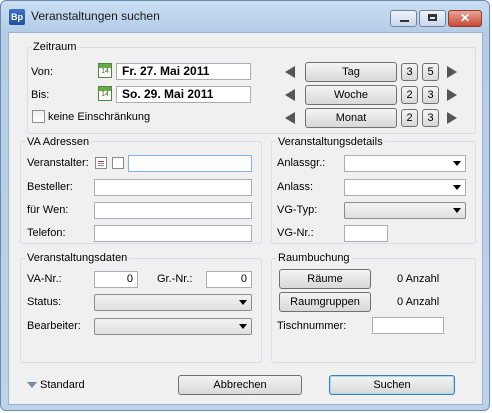  I want to click on telefon-label: Telefon:, so click(46, 233).